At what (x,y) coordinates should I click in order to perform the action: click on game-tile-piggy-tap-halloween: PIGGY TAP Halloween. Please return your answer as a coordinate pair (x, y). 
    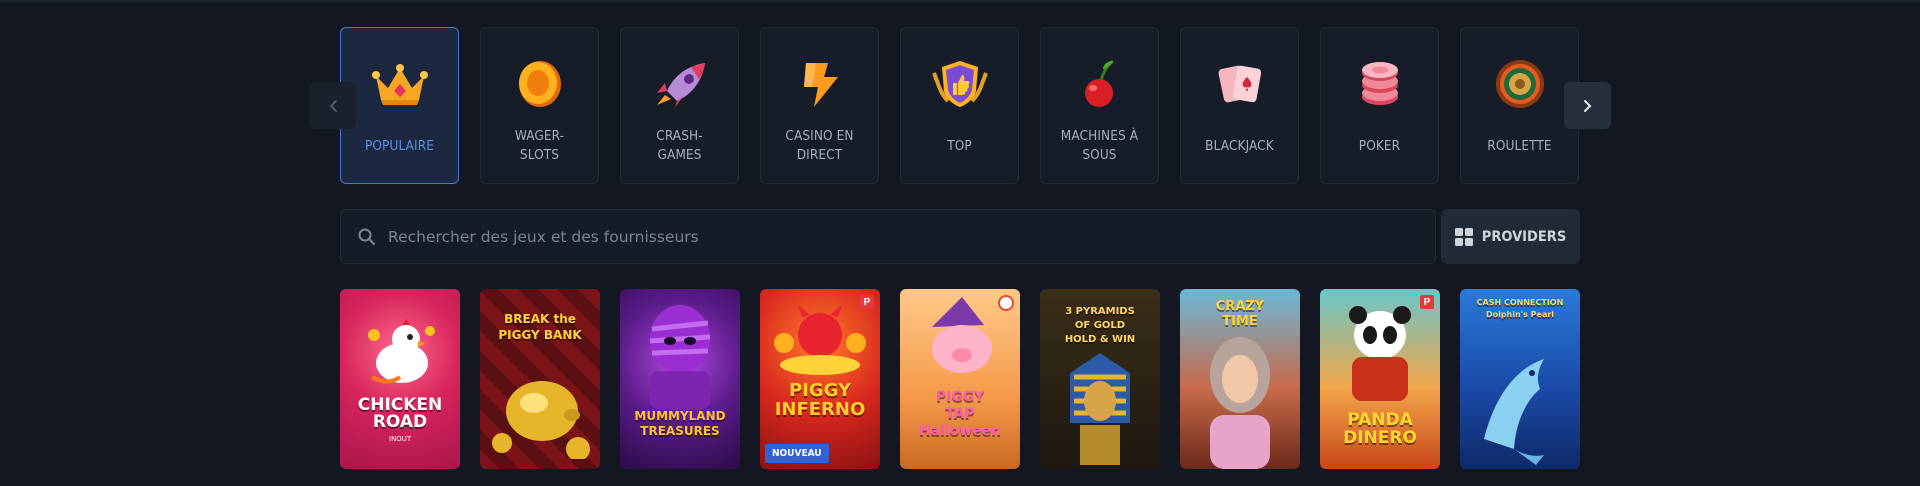
    Looking at the image, I should click on (960, 379).